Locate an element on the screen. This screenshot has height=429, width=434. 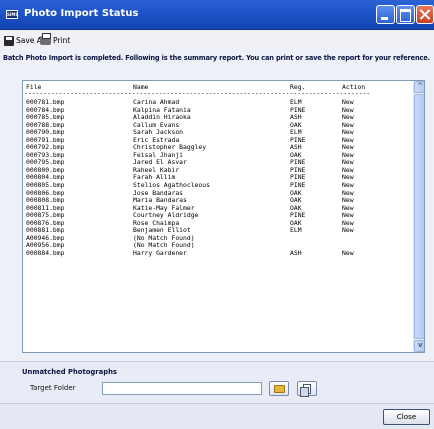
close-button: Close is located at coordinates (406, 417).